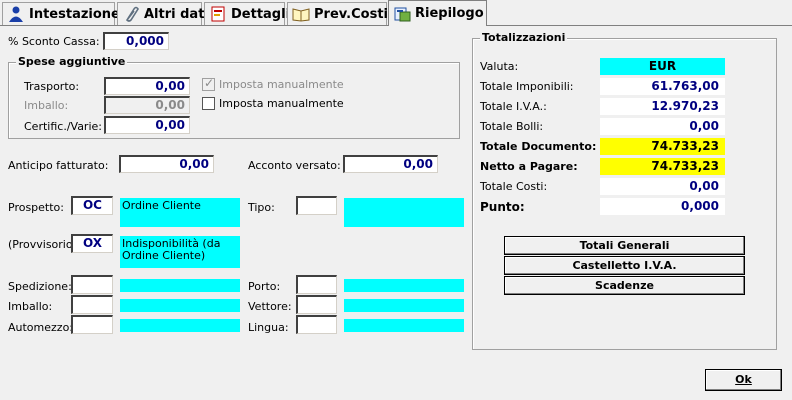 This screenshot has width=792, height=400. What do you see at coordinates (41, 327) in the screenshot?
I see `automezzo-label: Automezzo:` at bounding box center [41, 327].